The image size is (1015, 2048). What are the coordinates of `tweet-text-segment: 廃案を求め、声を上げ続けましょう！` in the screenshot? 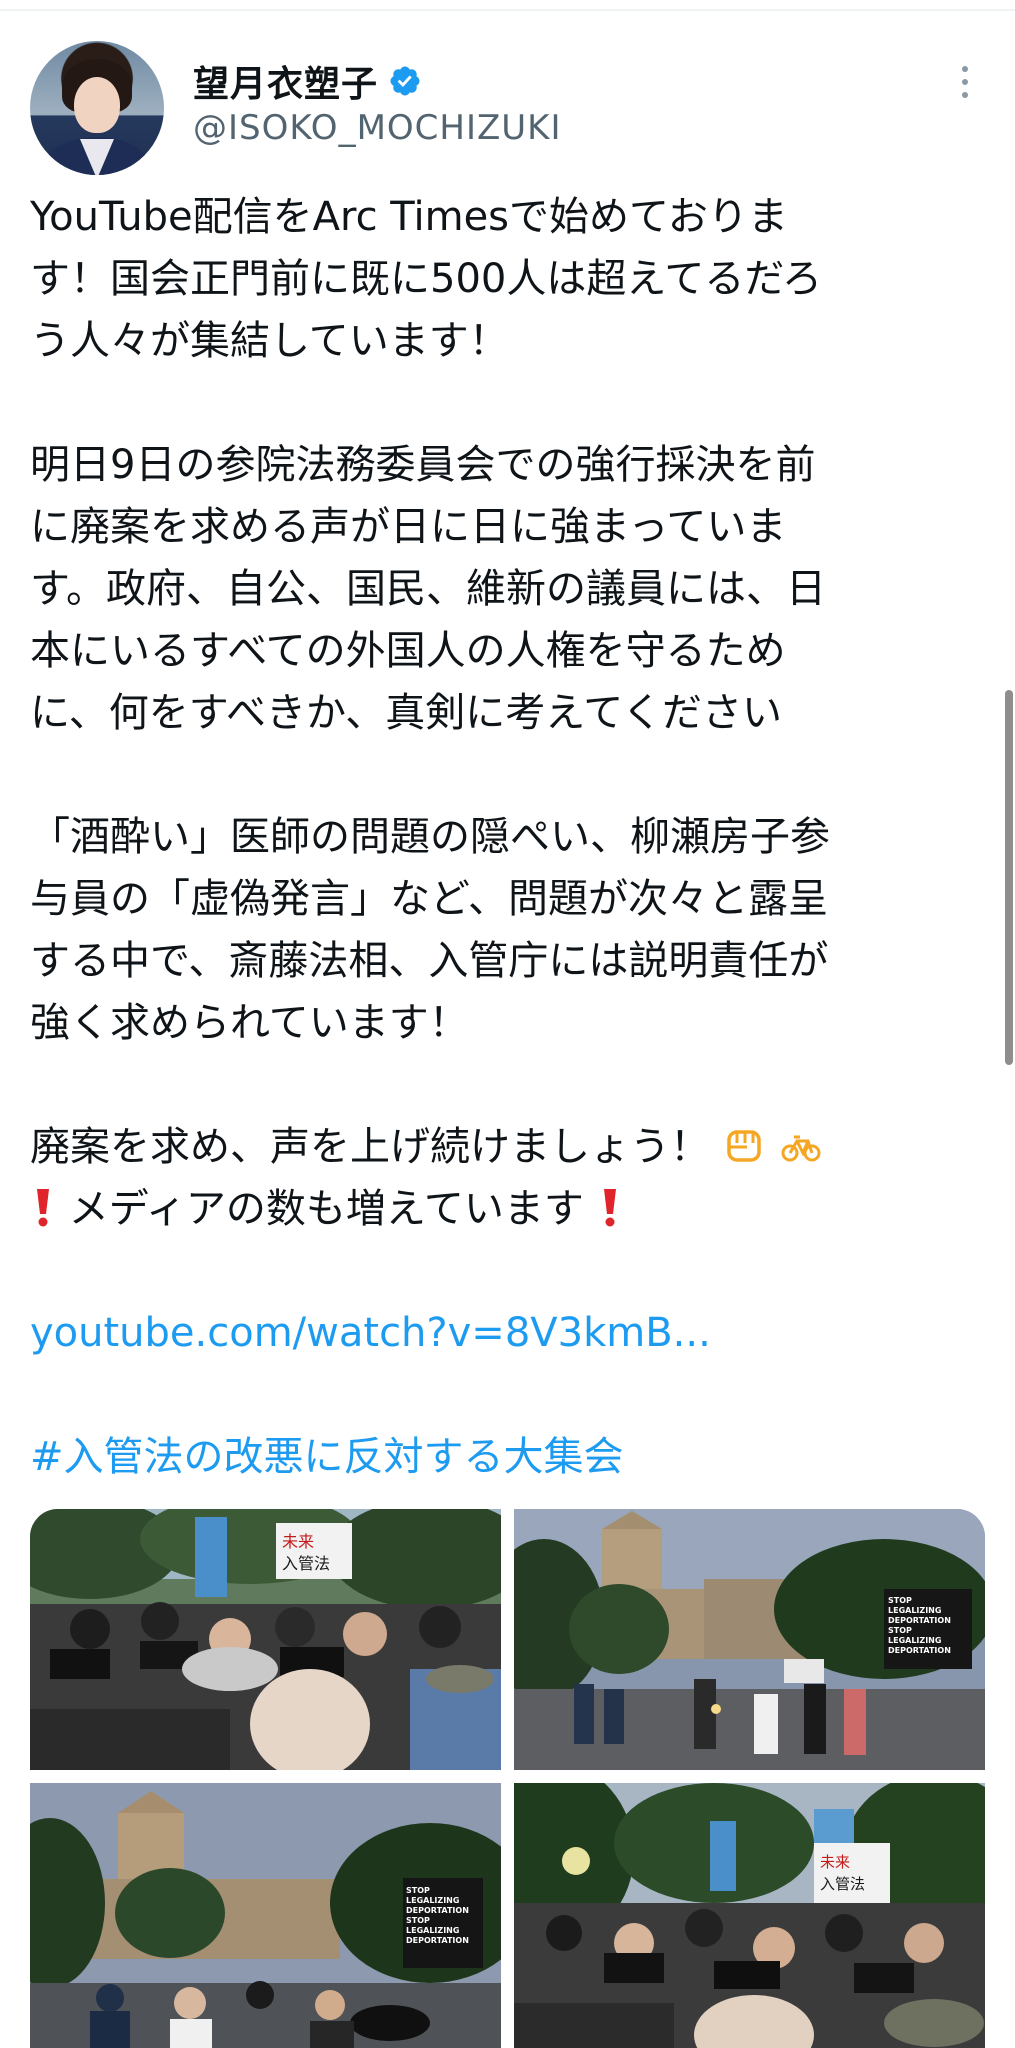 It's located at (370, 1147).